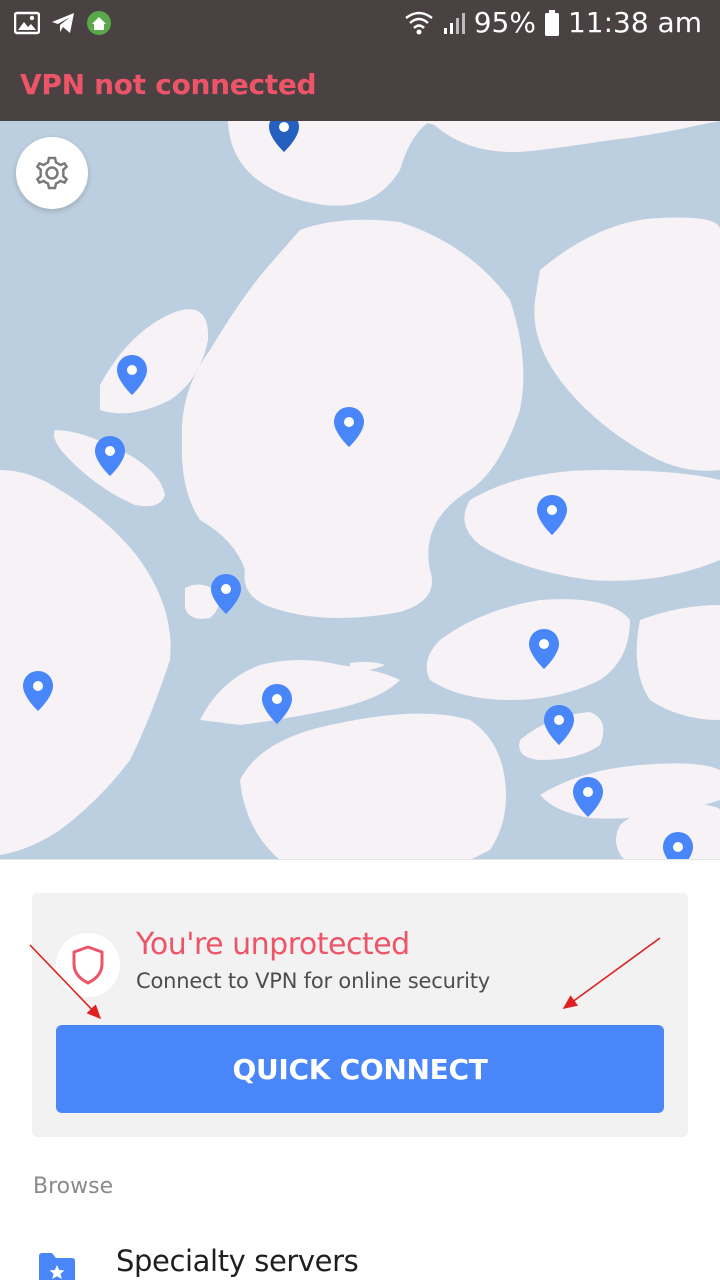 The image size is (720, 1280). What do you see at coordinates (634, 22) in the screenshot?
I see `clock: 11:38 am` at bounding box center [634, 22].